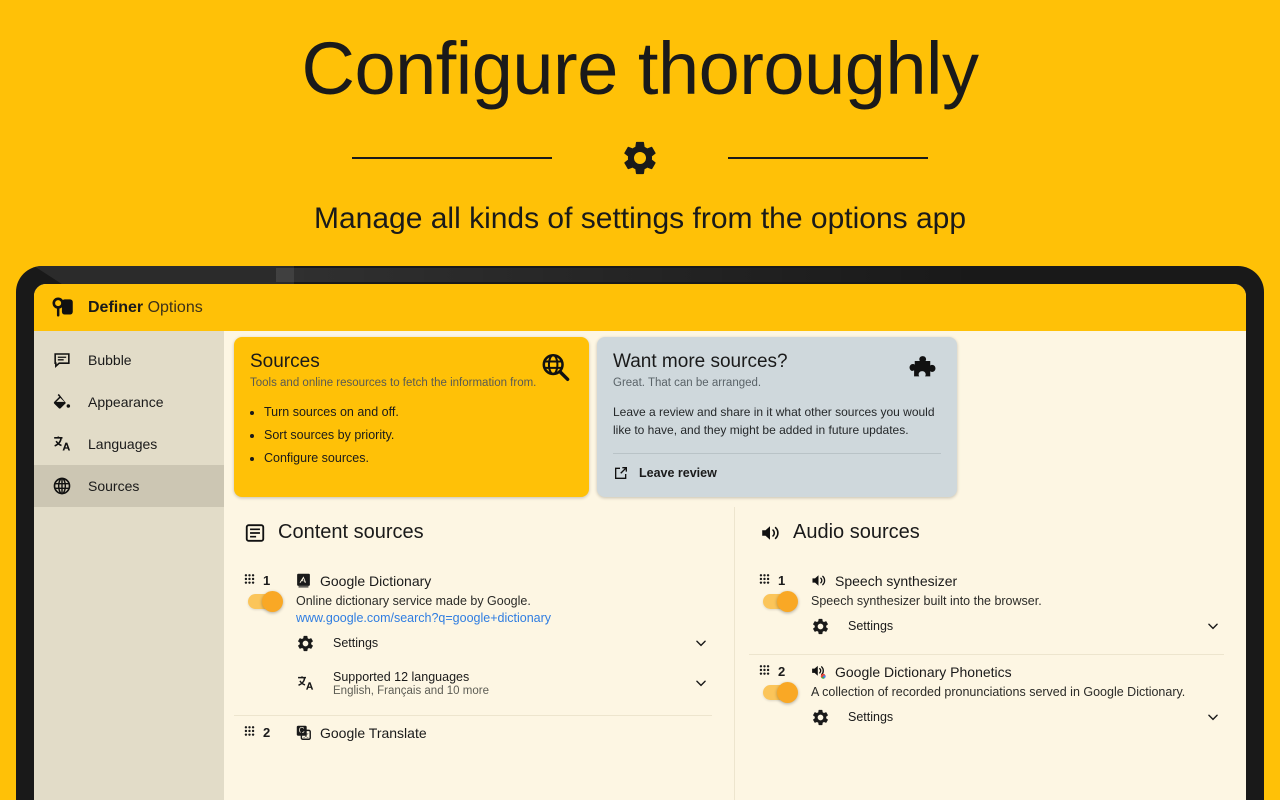 The width and height of the screenshot is (1280, 800). What do you see at coordinates (687, 383) in the screenshot?
I see `card-subtitle: Great. That can be arranged.` at bounding box center [687, 383].